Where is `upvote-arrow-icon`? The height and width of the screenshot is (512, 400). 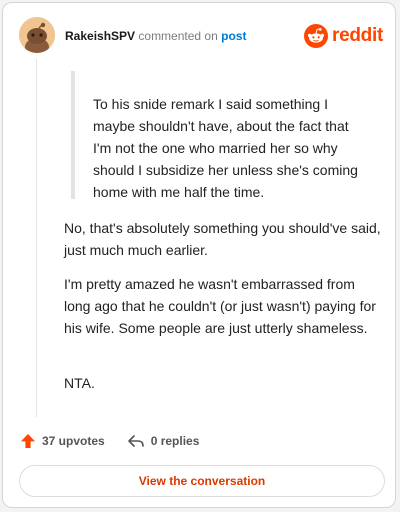
upvote-arrow-icon is located at coordinates (28, 441).